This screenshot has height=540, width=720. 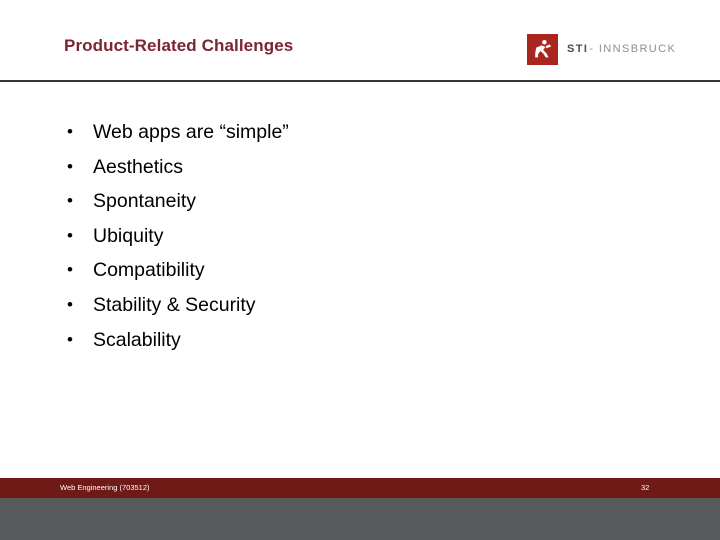 I want to click on sti-innsbruck-figure-icon, so click(x=542, y=49).